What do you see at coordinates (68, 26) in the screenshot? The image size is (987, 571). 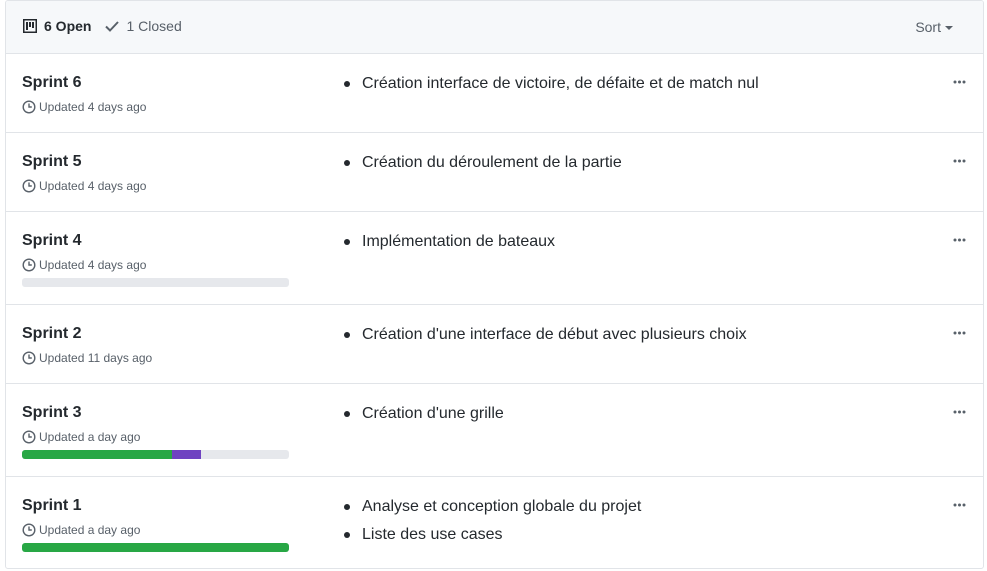 I see `open-count: 6 Open` at bounding box center [68, 26].